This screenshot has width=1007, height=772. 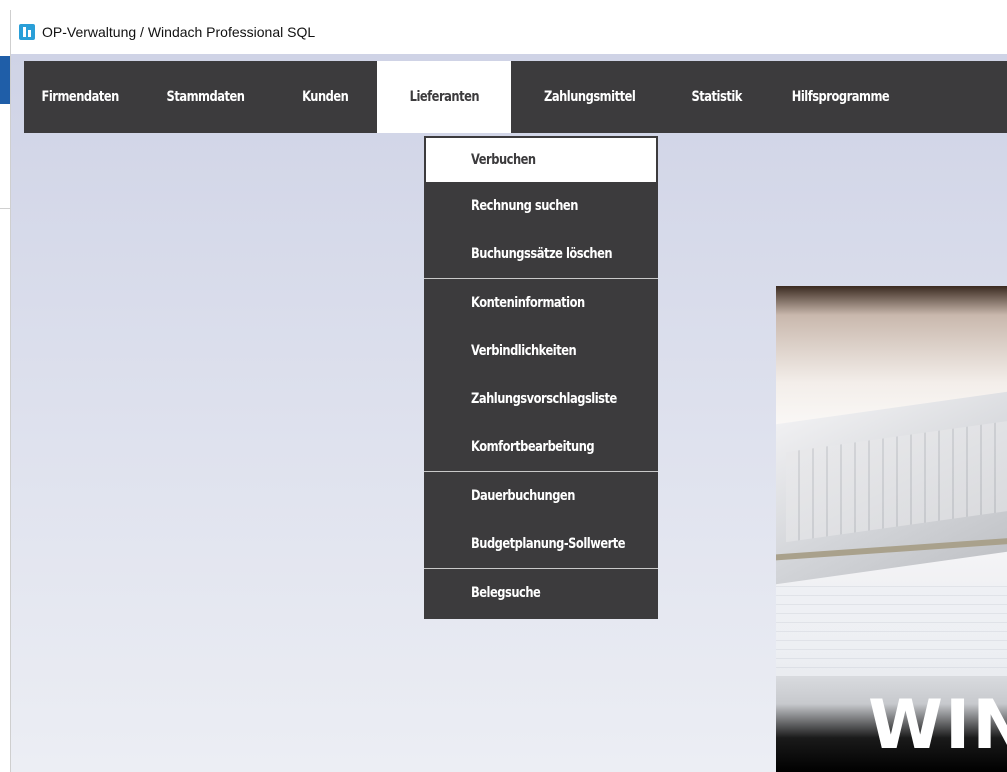 What do you see at coordinates (205, 97) in the screenshot?
I see `menu-stammdaten: Stammdaten` at bounding box center [205, 97].